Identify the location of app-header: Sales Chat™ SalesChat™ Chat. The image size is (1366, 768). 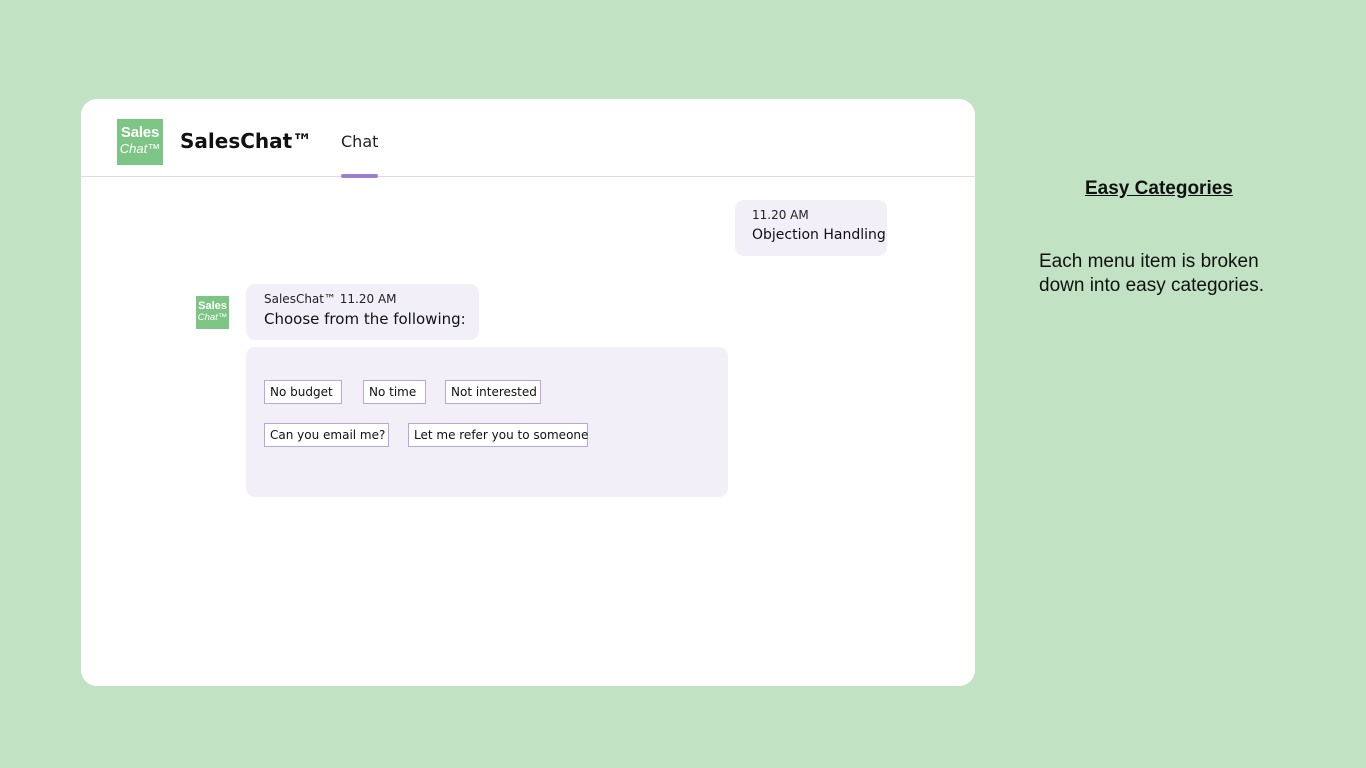
(528, 138).